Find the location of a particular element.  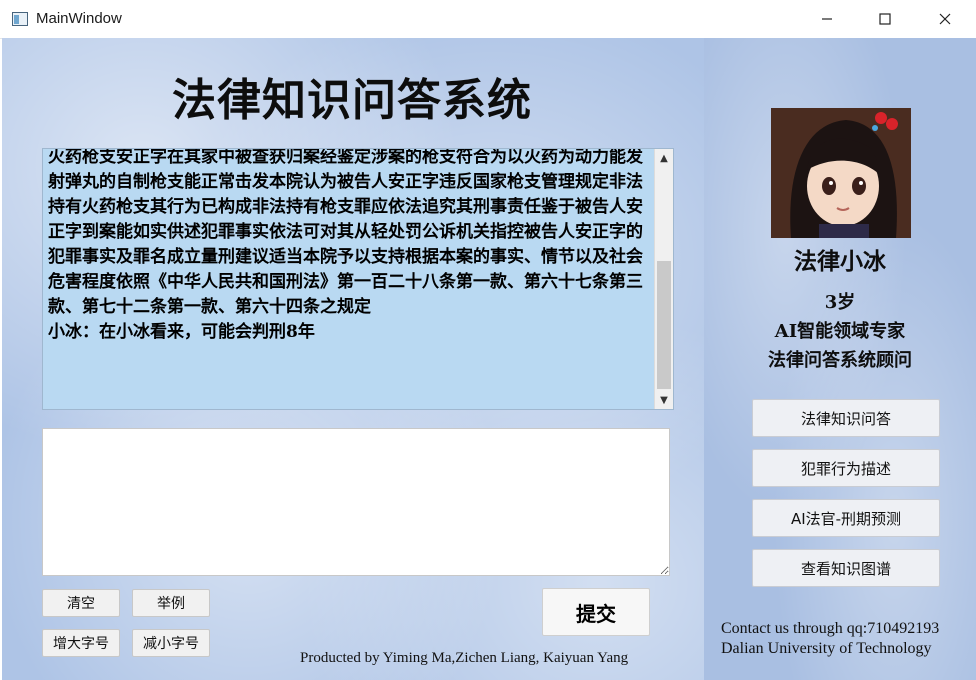

chat-scrollbar: ▲ ▼ is located at coordinates (663, 279).